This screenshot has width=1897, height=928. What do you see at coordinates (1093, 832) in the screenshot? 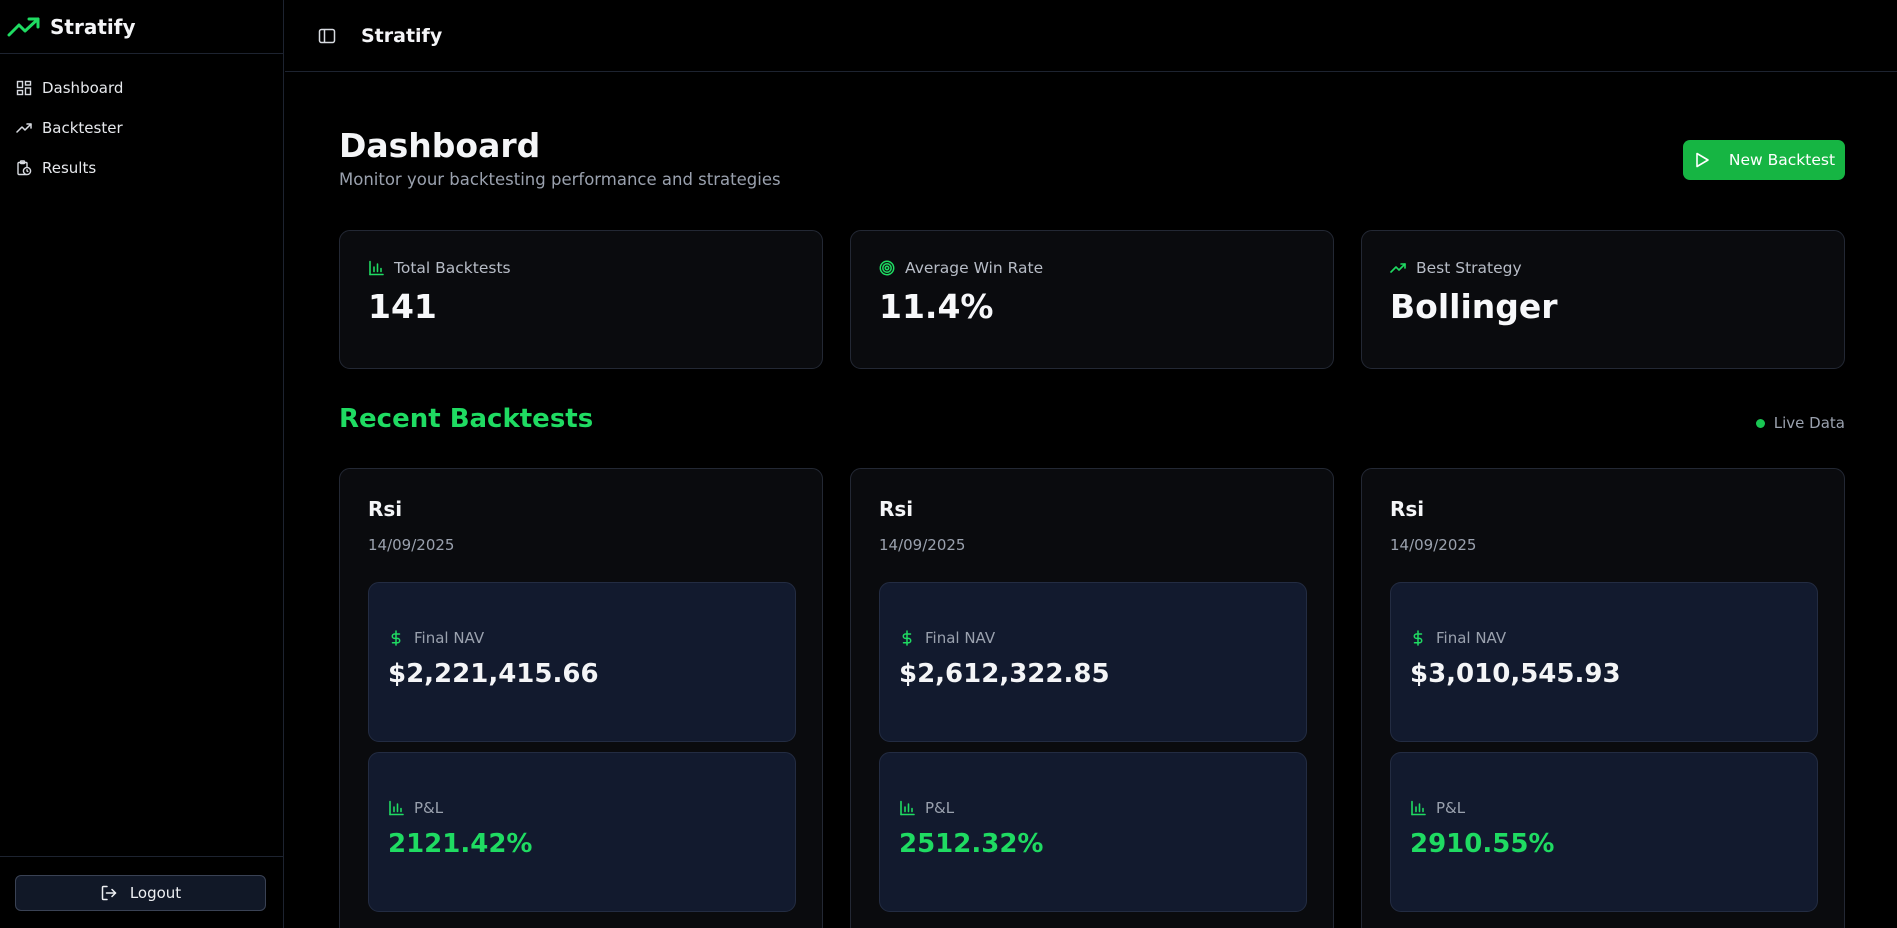
I see `pnl-panel: P&L 2512.32%` at bounding box center [1093, 832].